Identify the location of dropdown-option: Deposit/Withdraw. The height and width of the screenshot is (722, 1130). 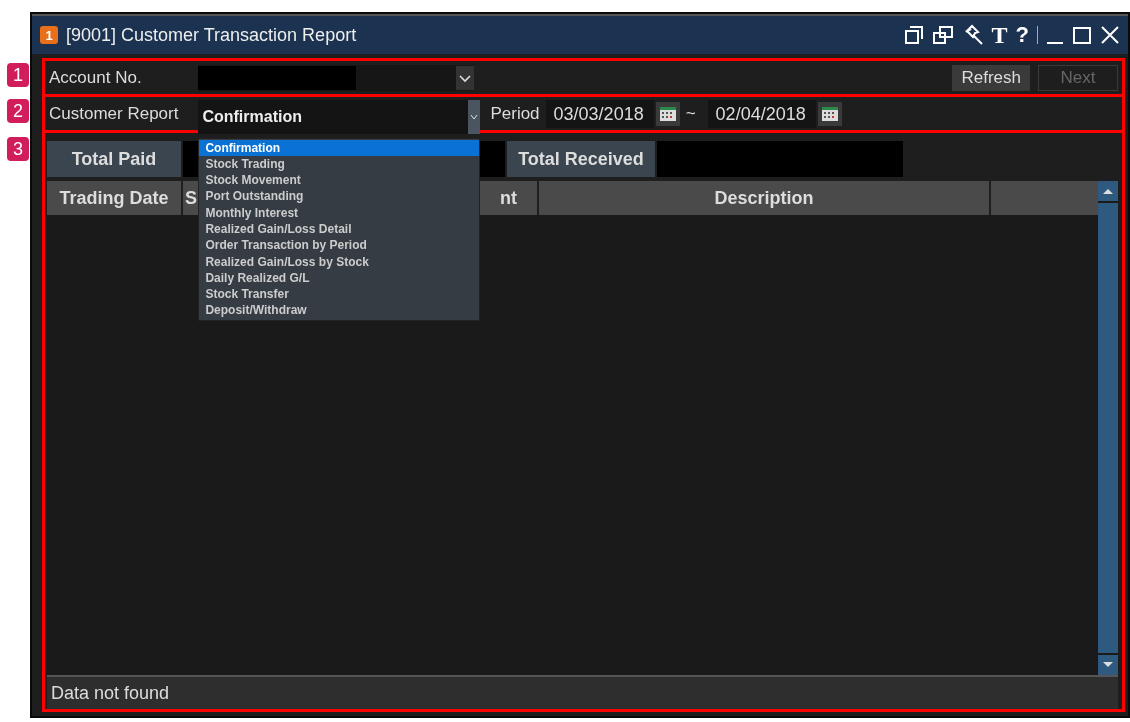
(339, 310).